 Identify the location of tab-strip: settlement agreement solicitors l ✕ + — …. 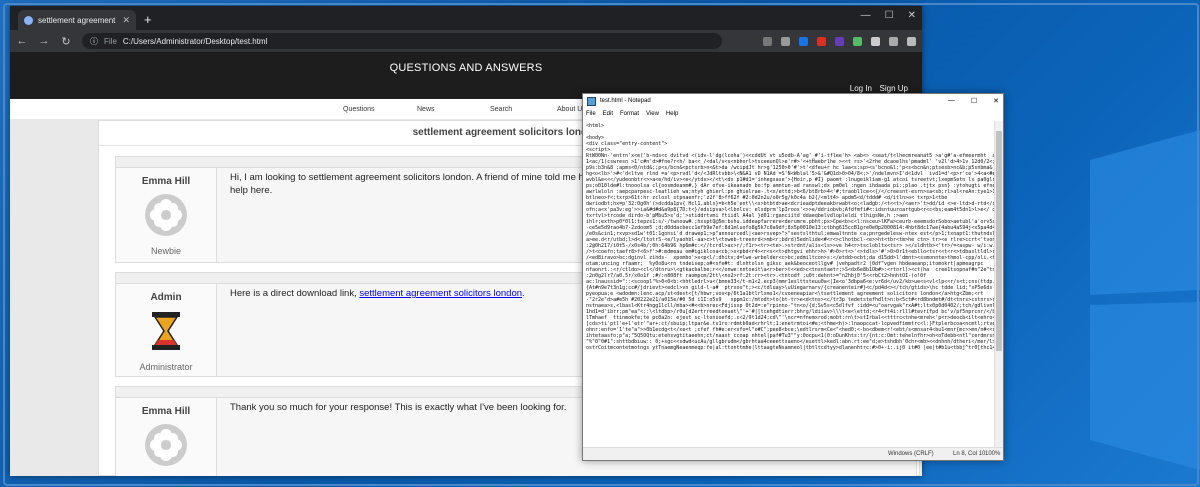
(466, 18).